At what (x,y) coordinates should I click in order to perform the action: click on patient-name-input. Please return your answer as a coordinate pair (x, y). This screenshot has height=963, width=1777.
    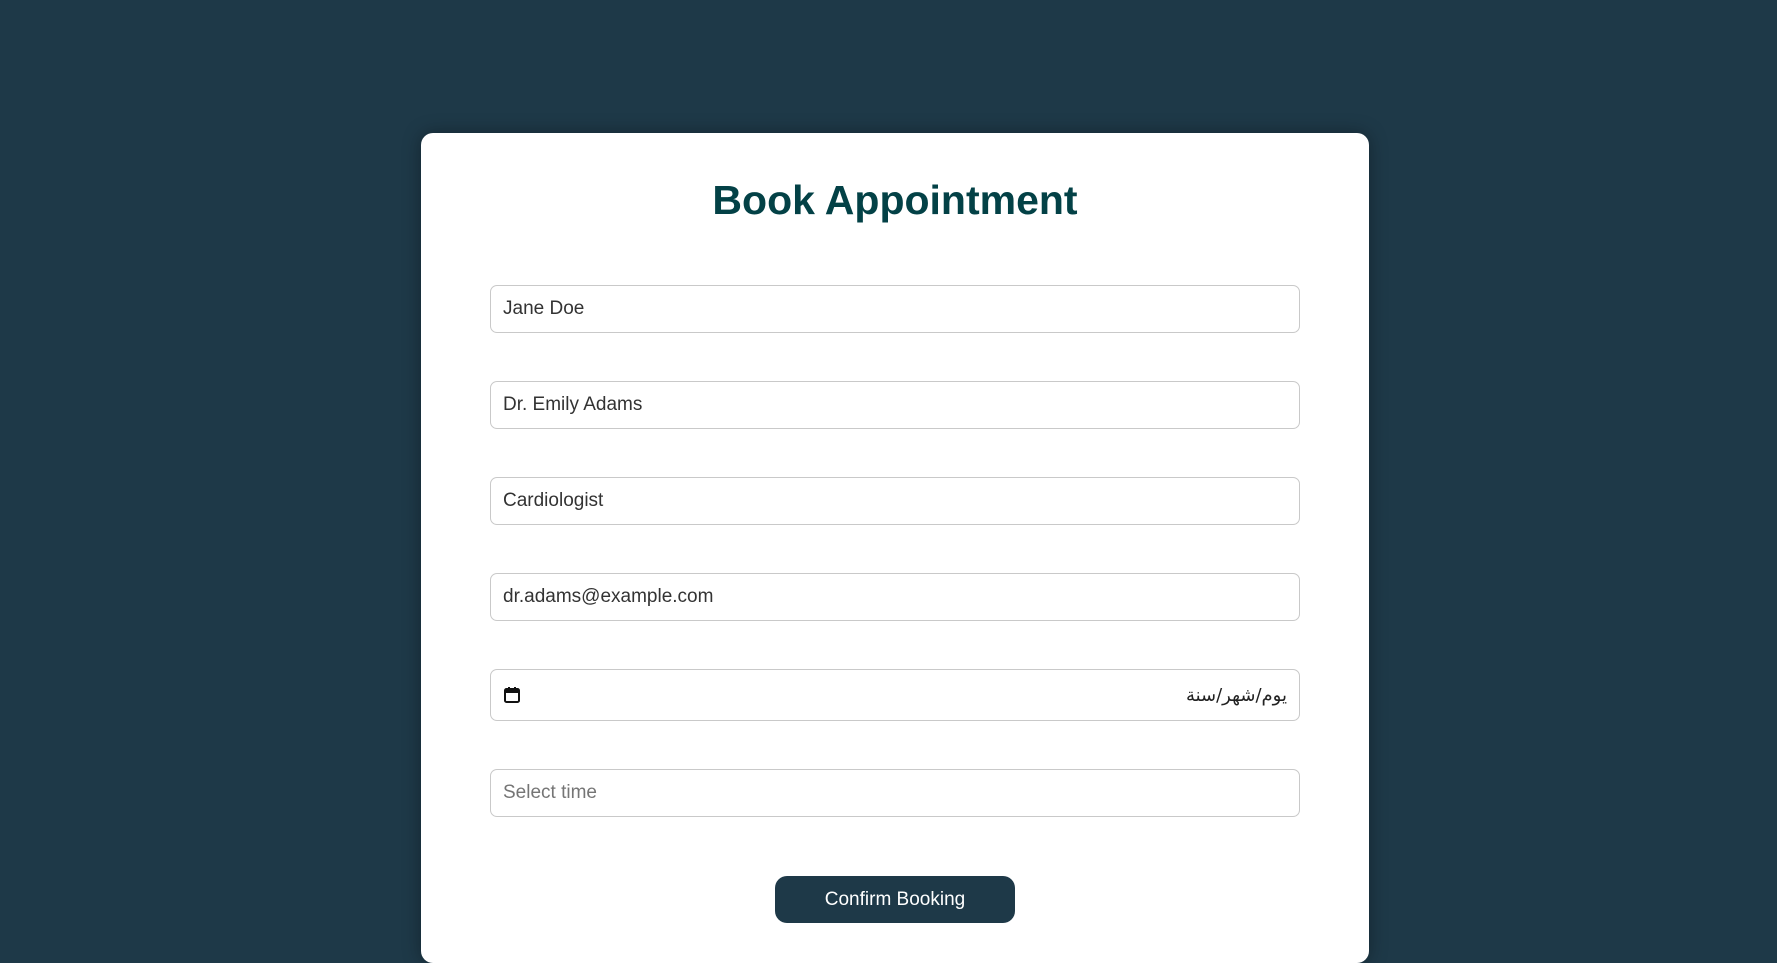
    Looking at the image, I should click on (895, 309).